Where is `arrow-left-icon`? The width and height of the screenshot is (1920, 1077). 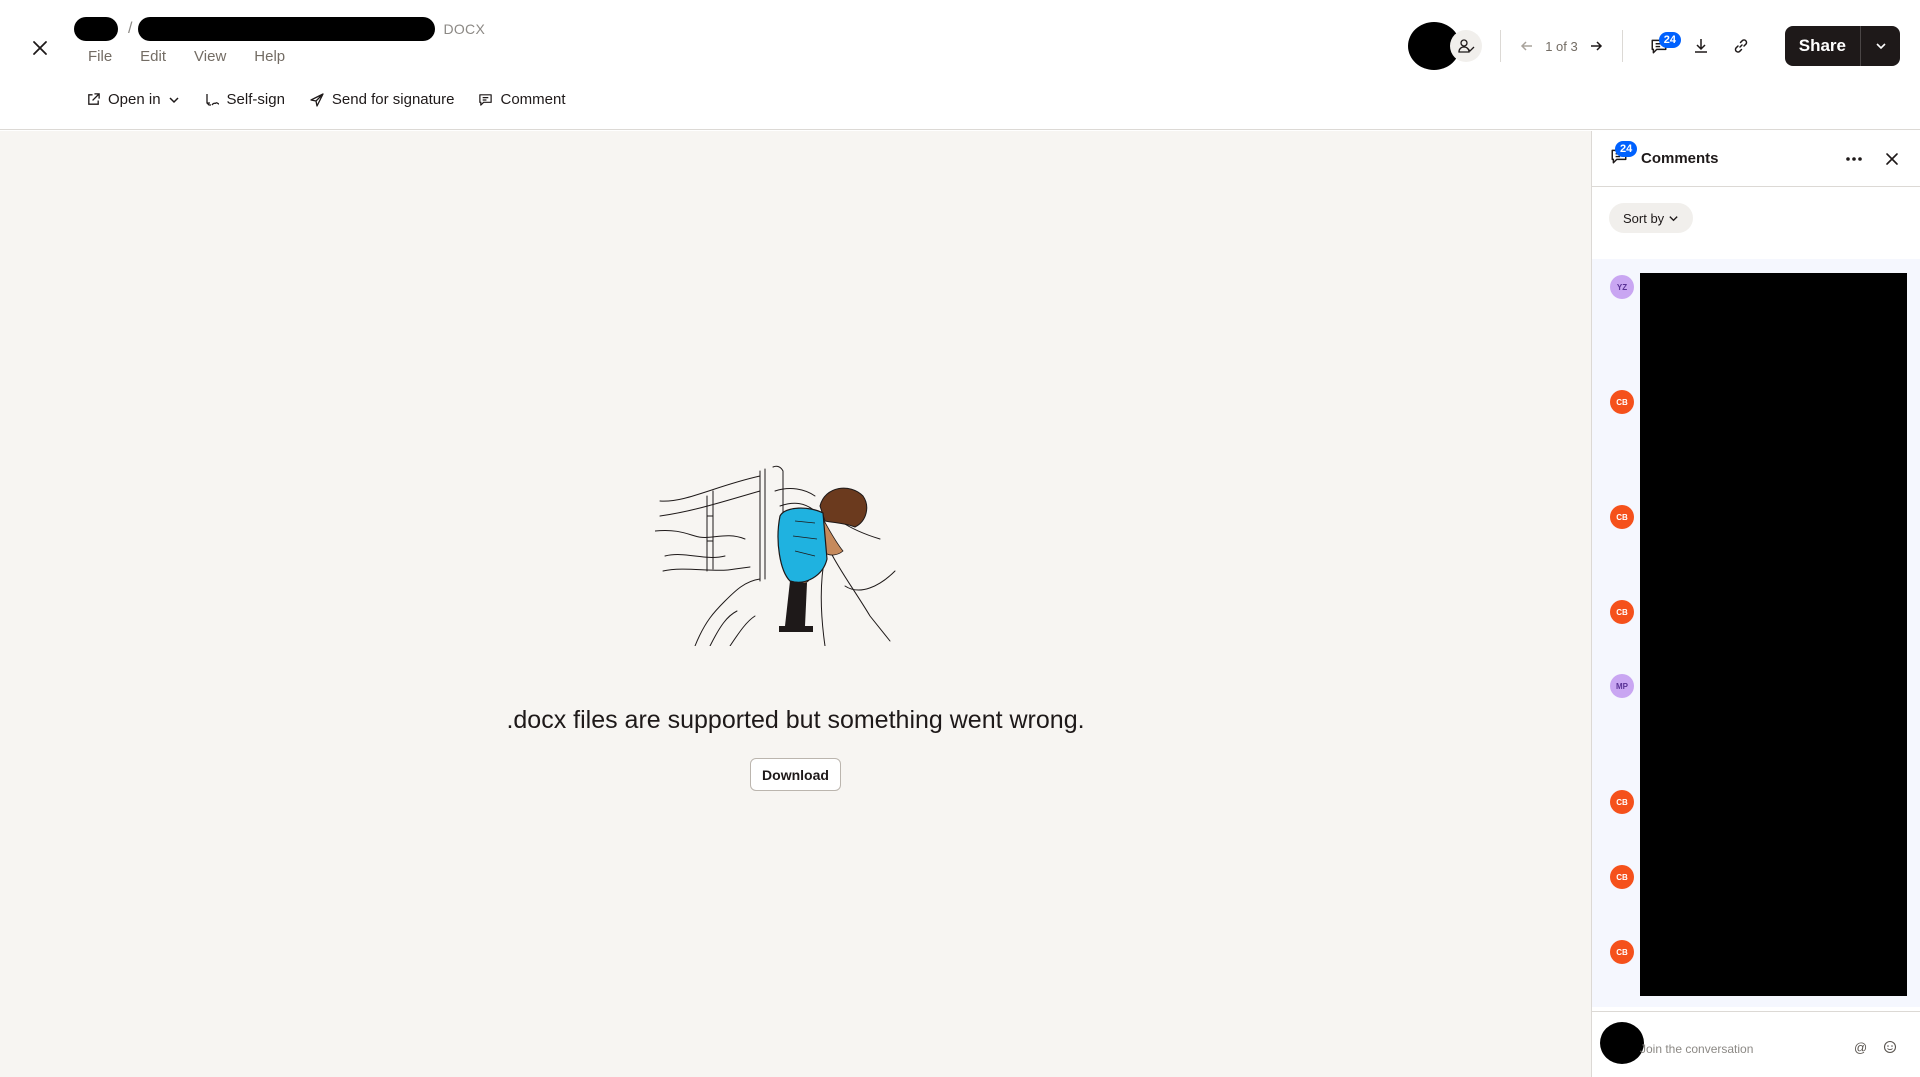
arrow-left-icon is located at coordinates (1527, 46).